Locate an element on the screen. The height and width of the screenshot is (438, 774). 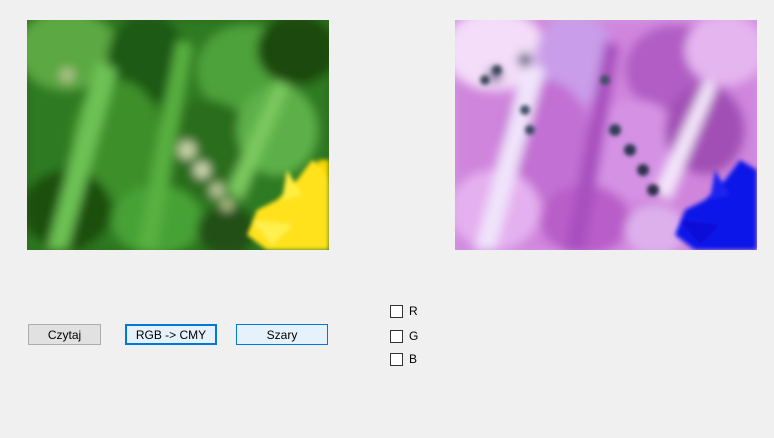
checkbox-r: R is located at coordinates (404, 311).